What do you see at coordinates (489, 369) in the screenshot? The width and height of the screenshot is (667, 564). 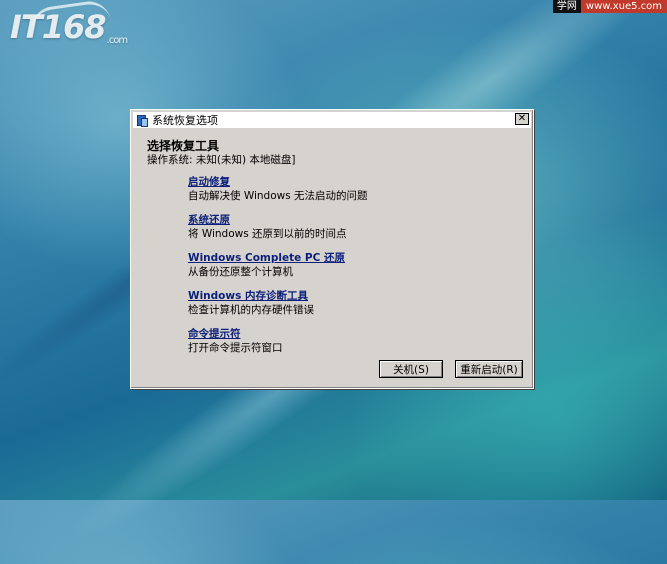 I see `restart-button: 重新启动(R)` at bounding box center [489, 369].